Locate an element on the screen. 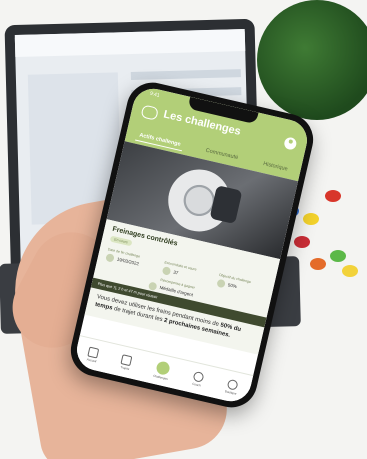 The image size is (367, 459). car-logo-icon is located at coordinates (149, 112).